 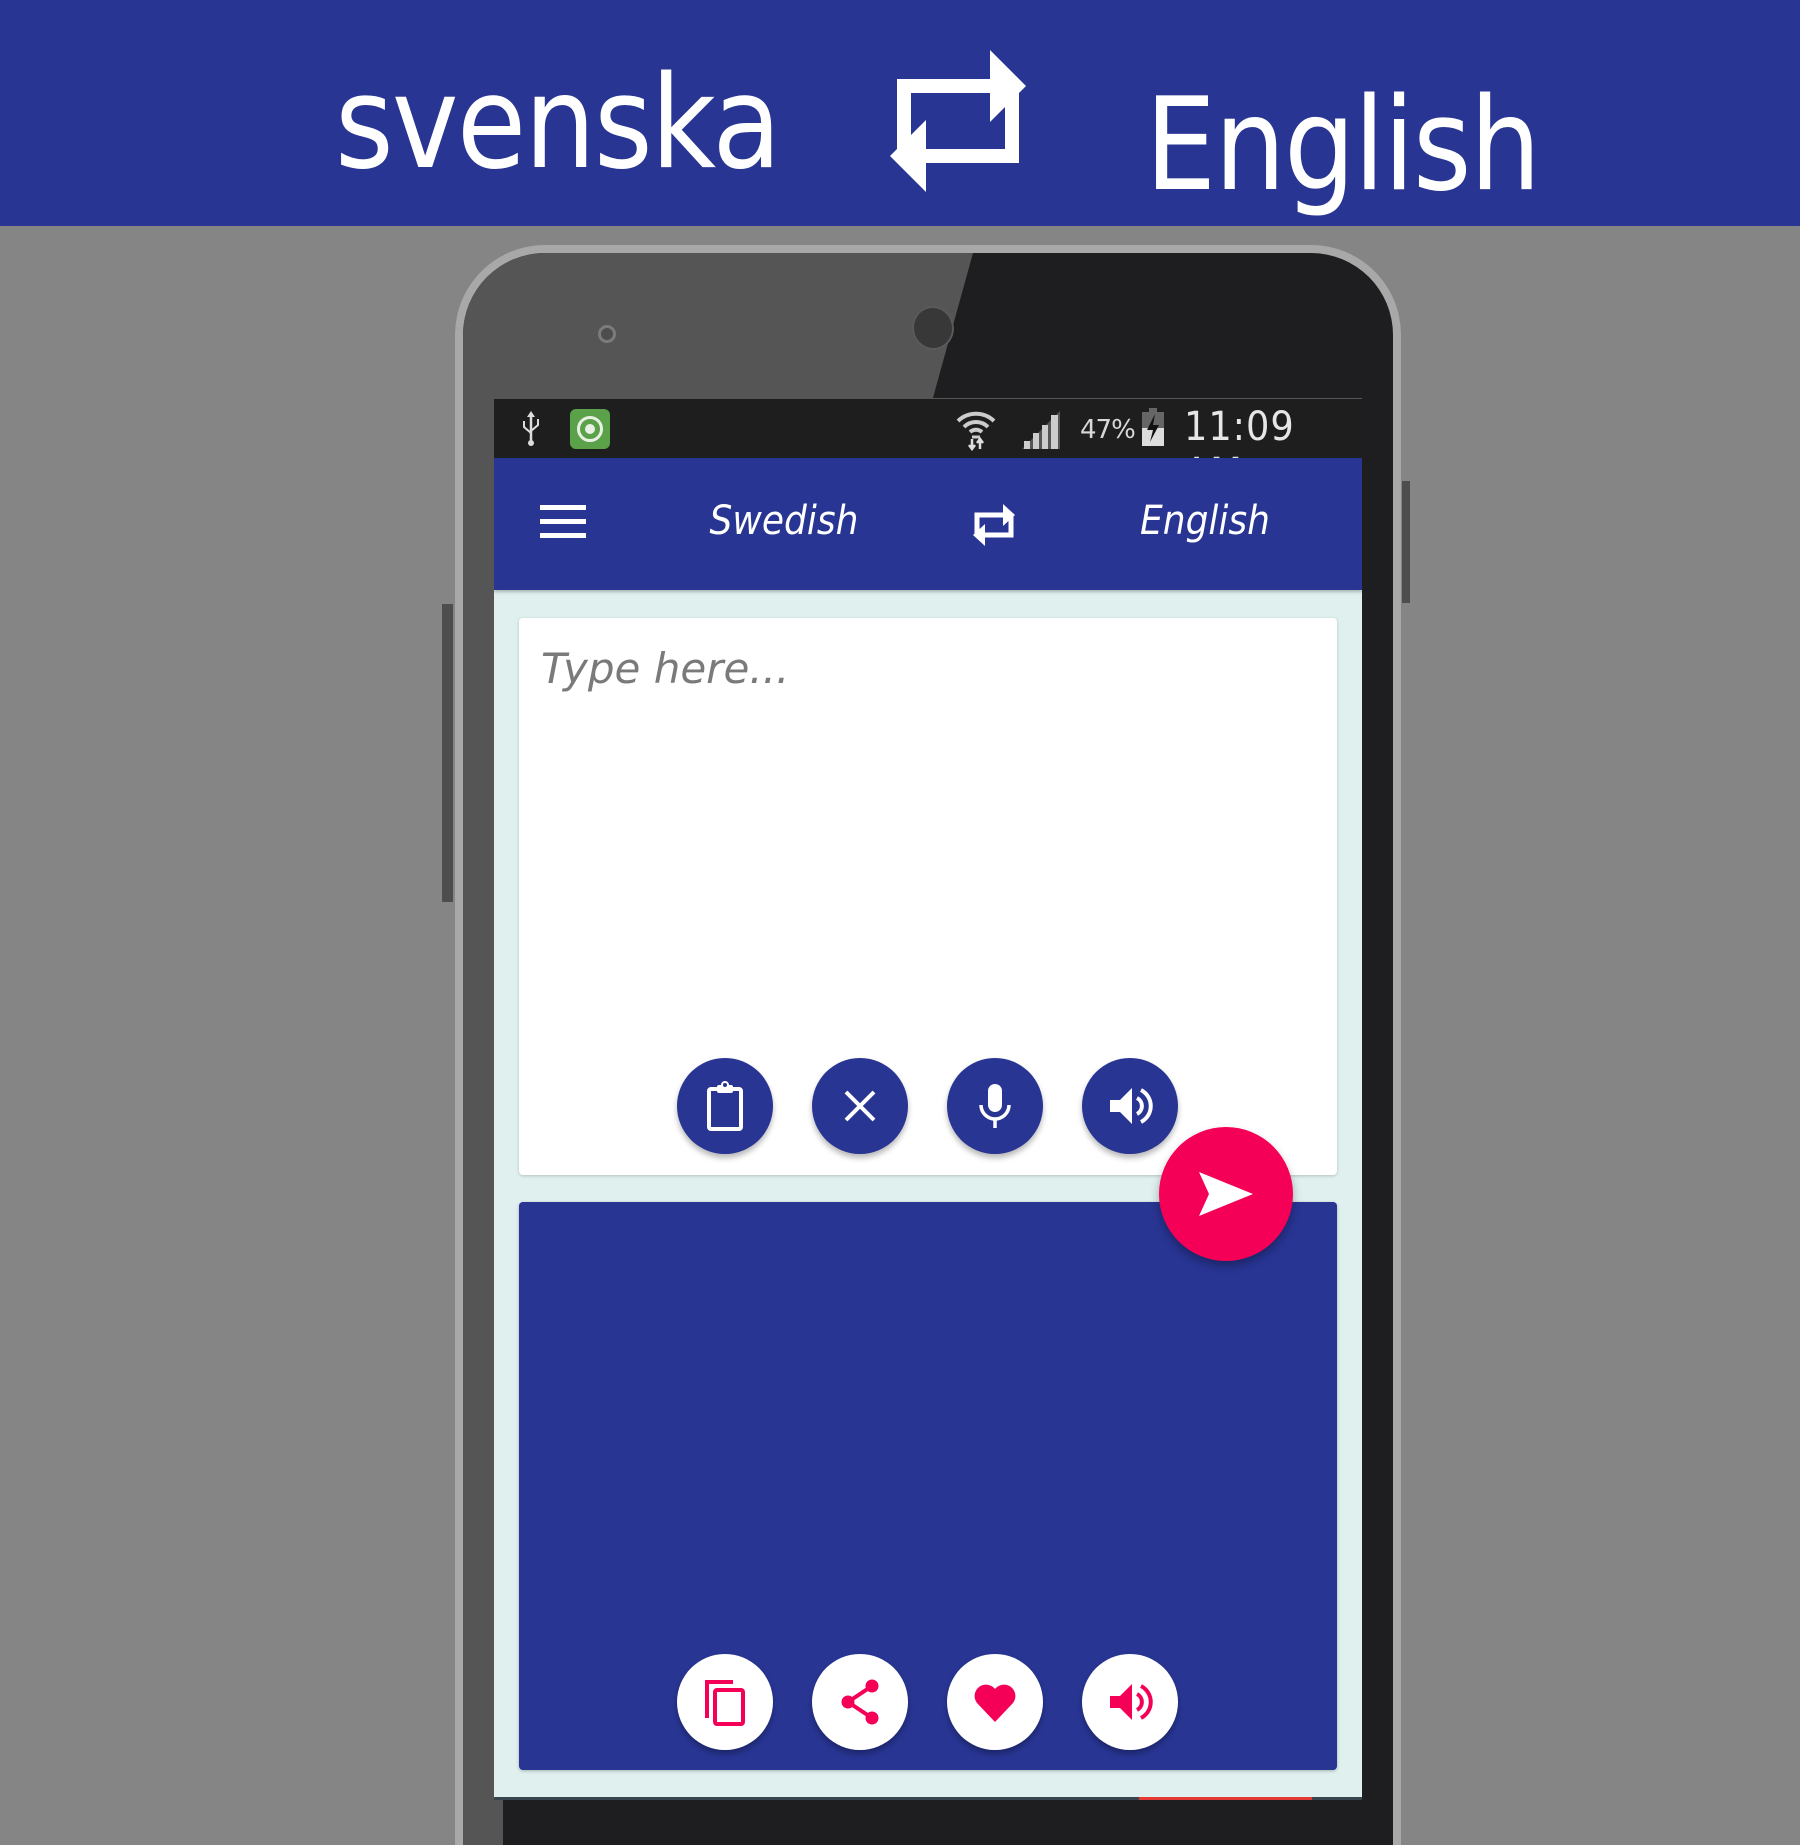 I want to click on banner-target-language: English, so click(x=1343, y=145).